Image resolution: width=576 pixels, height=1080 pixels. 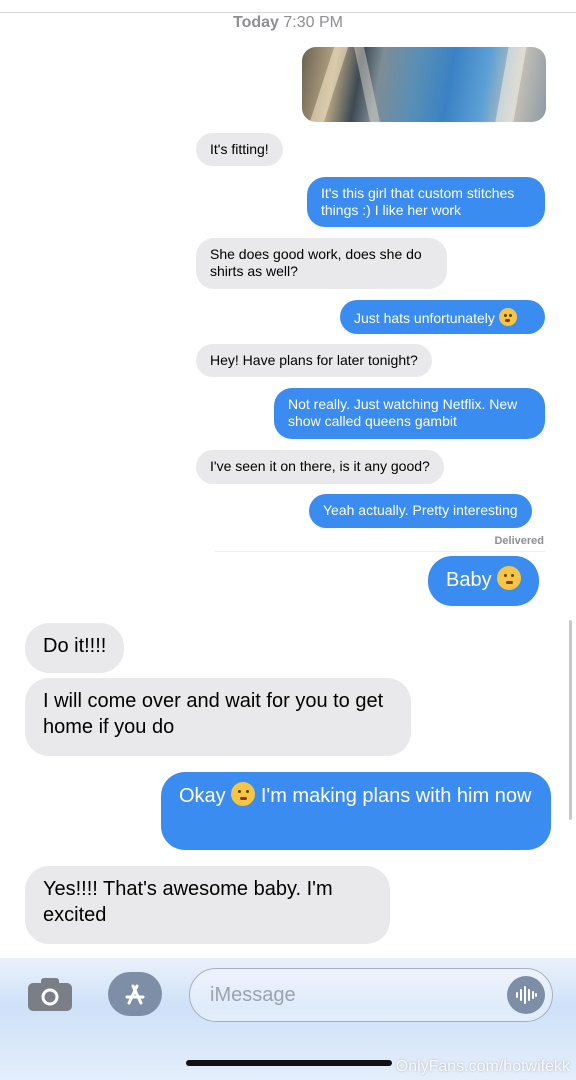 What do you see at coordinates (239, 149) in the screenshot?
I see `message-bubble-incoming: It's fitting!` at bounding box center [239, 149].